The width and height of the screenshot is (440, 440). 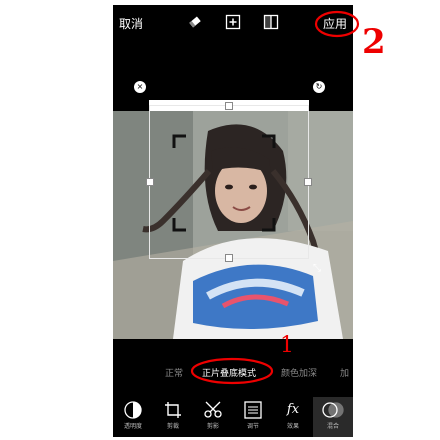 What do you see at coordinates (232, 371) in the screenshot?
I see `annotation-circle-blend-mode` at bounding box center [232, 371].